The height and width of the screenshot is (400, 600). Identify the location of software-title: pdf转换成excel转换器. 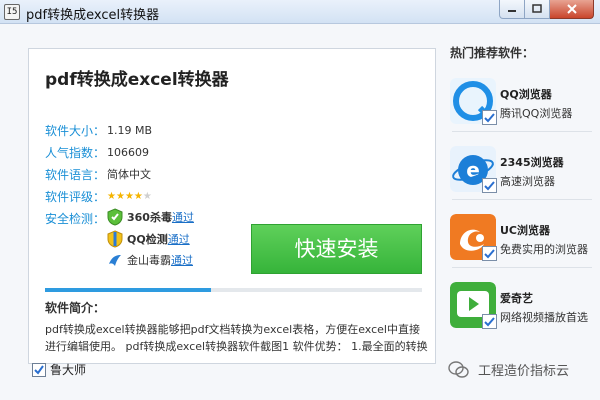
(137, 80).